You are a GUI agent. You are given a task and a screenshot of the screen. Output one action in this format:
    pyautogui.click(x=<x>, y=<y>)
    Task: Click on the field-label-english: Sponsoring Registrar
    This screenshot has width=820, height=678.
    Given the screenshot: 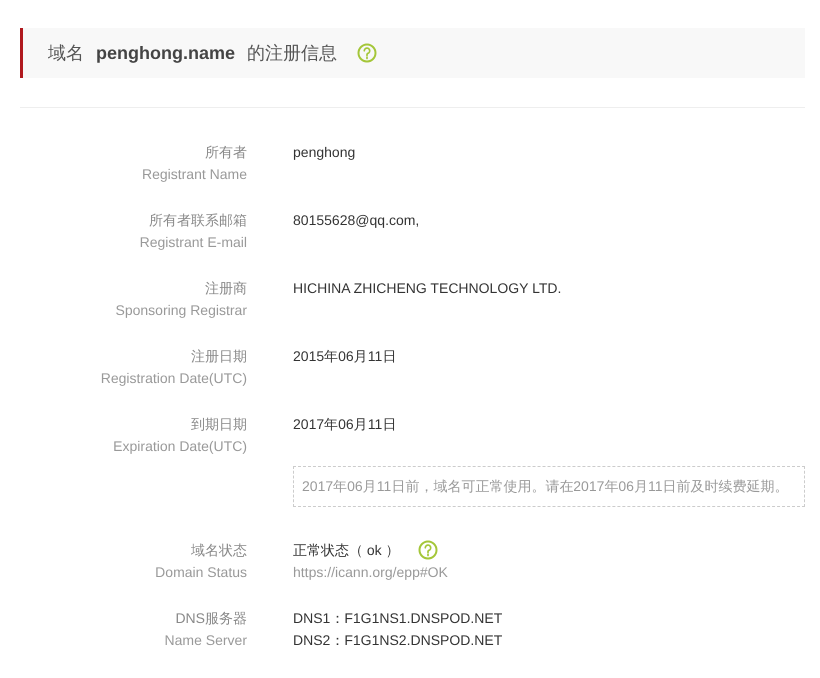 What is the action you would take?
    pyautogui.click(x=181, y=310)
    